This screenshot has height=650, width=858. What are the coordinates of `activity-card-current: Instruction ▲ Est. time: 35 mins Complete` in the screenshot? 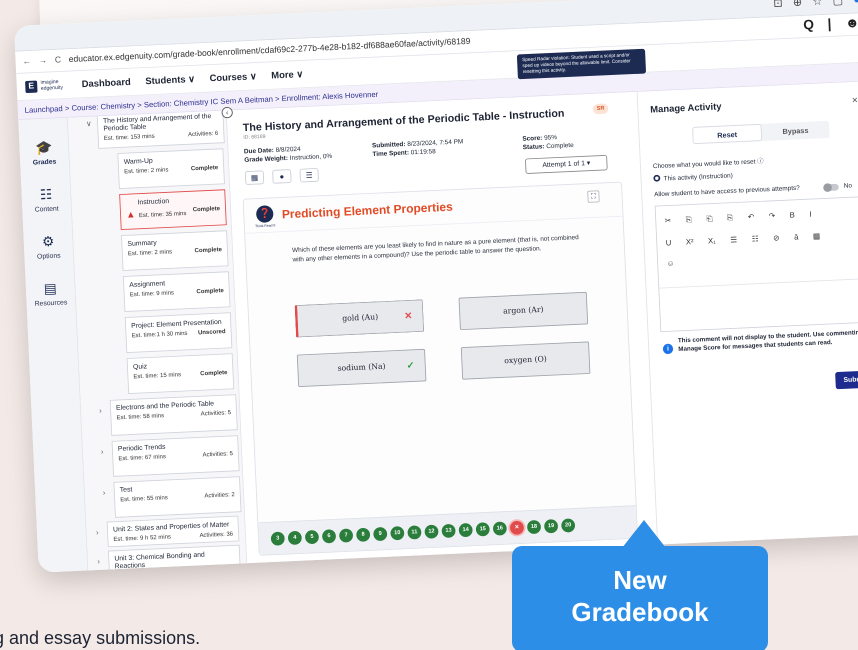 It's located at (173, 209).